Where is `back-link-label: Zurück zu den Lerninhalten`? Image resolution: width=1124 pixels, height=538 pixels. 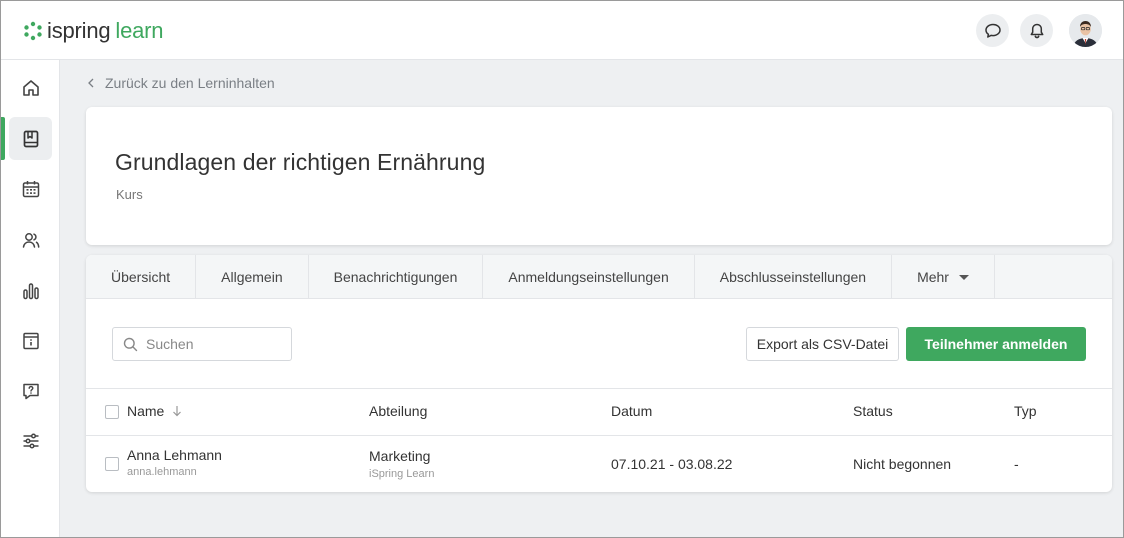 back-link-label: Zurück zu den Lerninhalten is located at coordinates (190, 83).